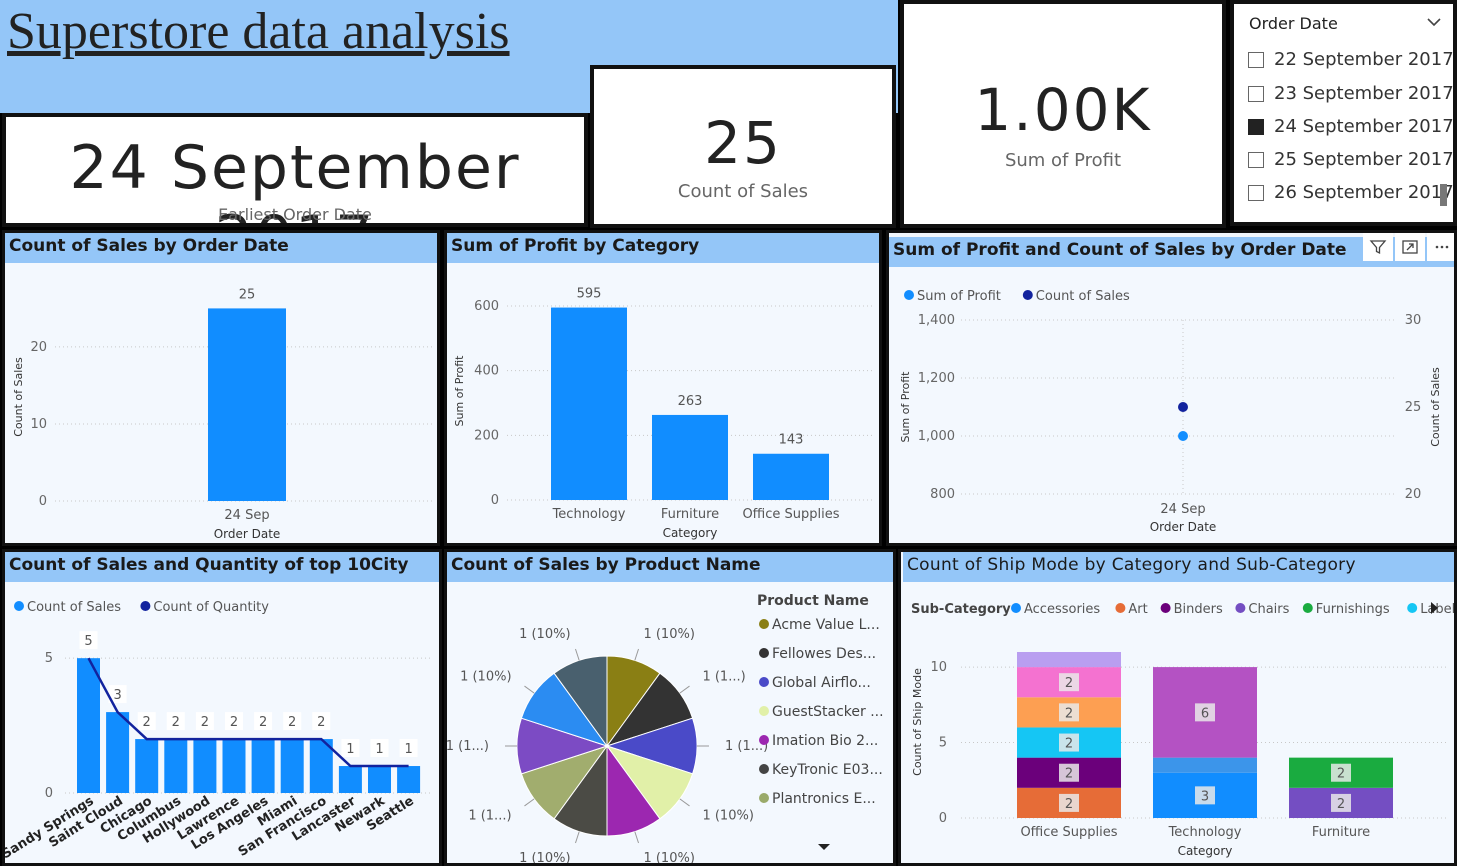  I want to click on slicer-item: 24 September 2017, so click(1350, 126).